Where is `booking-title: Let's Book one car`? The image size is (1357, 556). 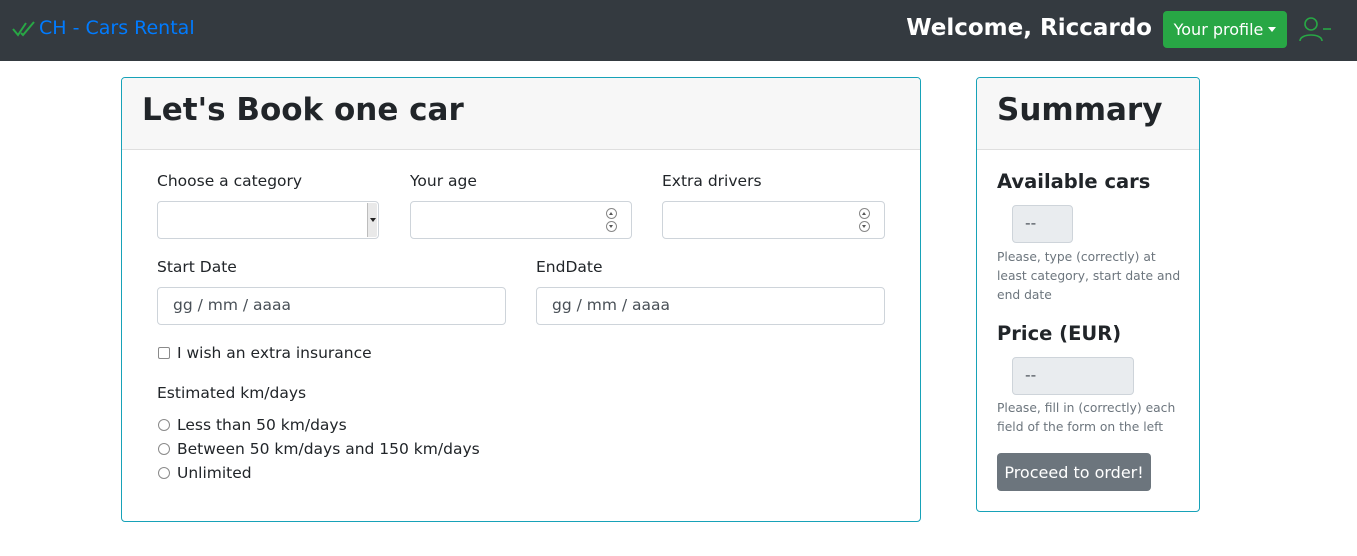 booking-title: Let's Book one car is located at coordinates (303, 110).